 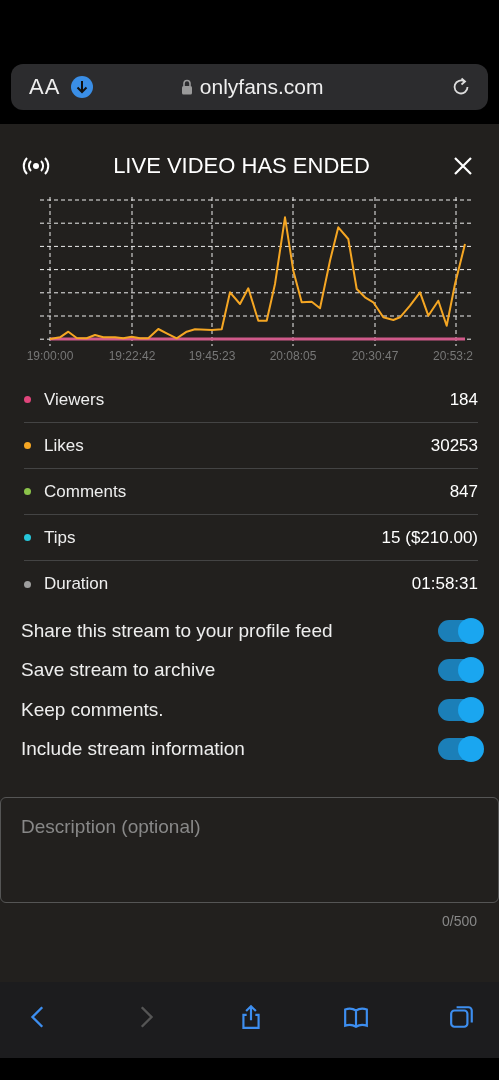 What do you see at coordinates (212, 356) in the screenshot?
I see `axis-label: 19:45:23` at bounding box center [212, 356].